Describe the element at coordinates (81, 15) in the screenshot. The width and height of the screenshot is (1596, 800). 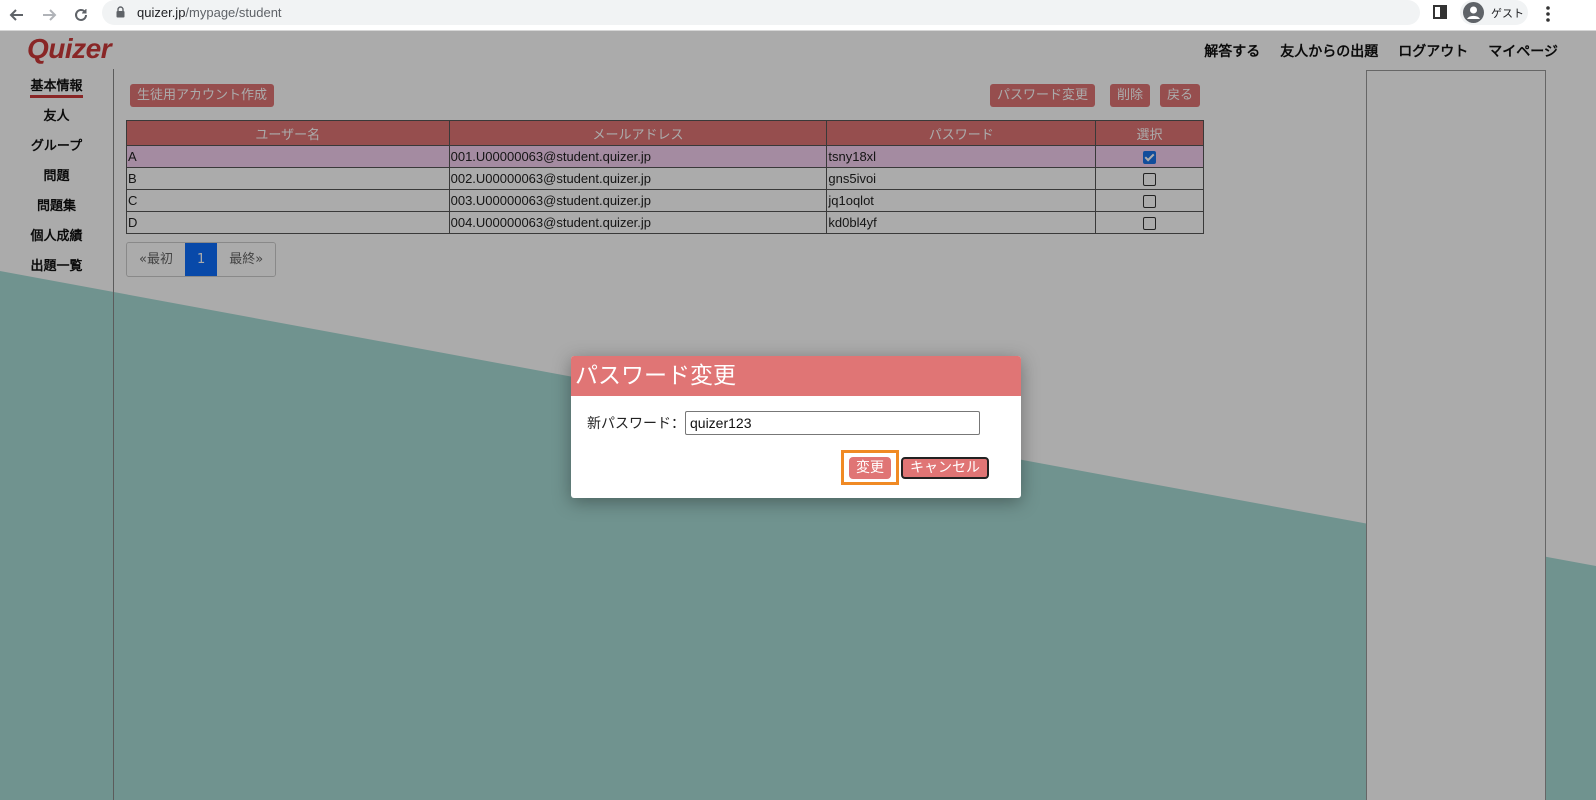
I see `reload-icon` at that location.